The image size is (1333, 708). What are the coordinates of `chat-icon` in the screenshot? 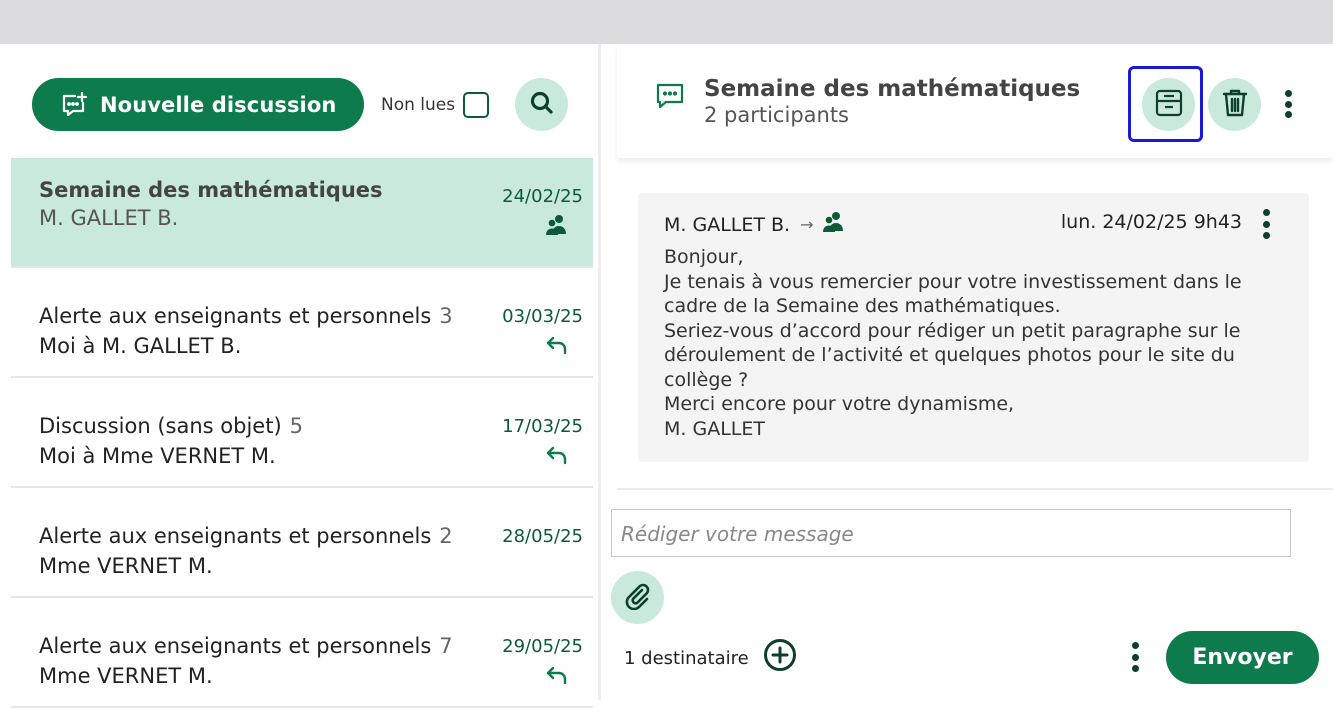 It's located at (670, 96).